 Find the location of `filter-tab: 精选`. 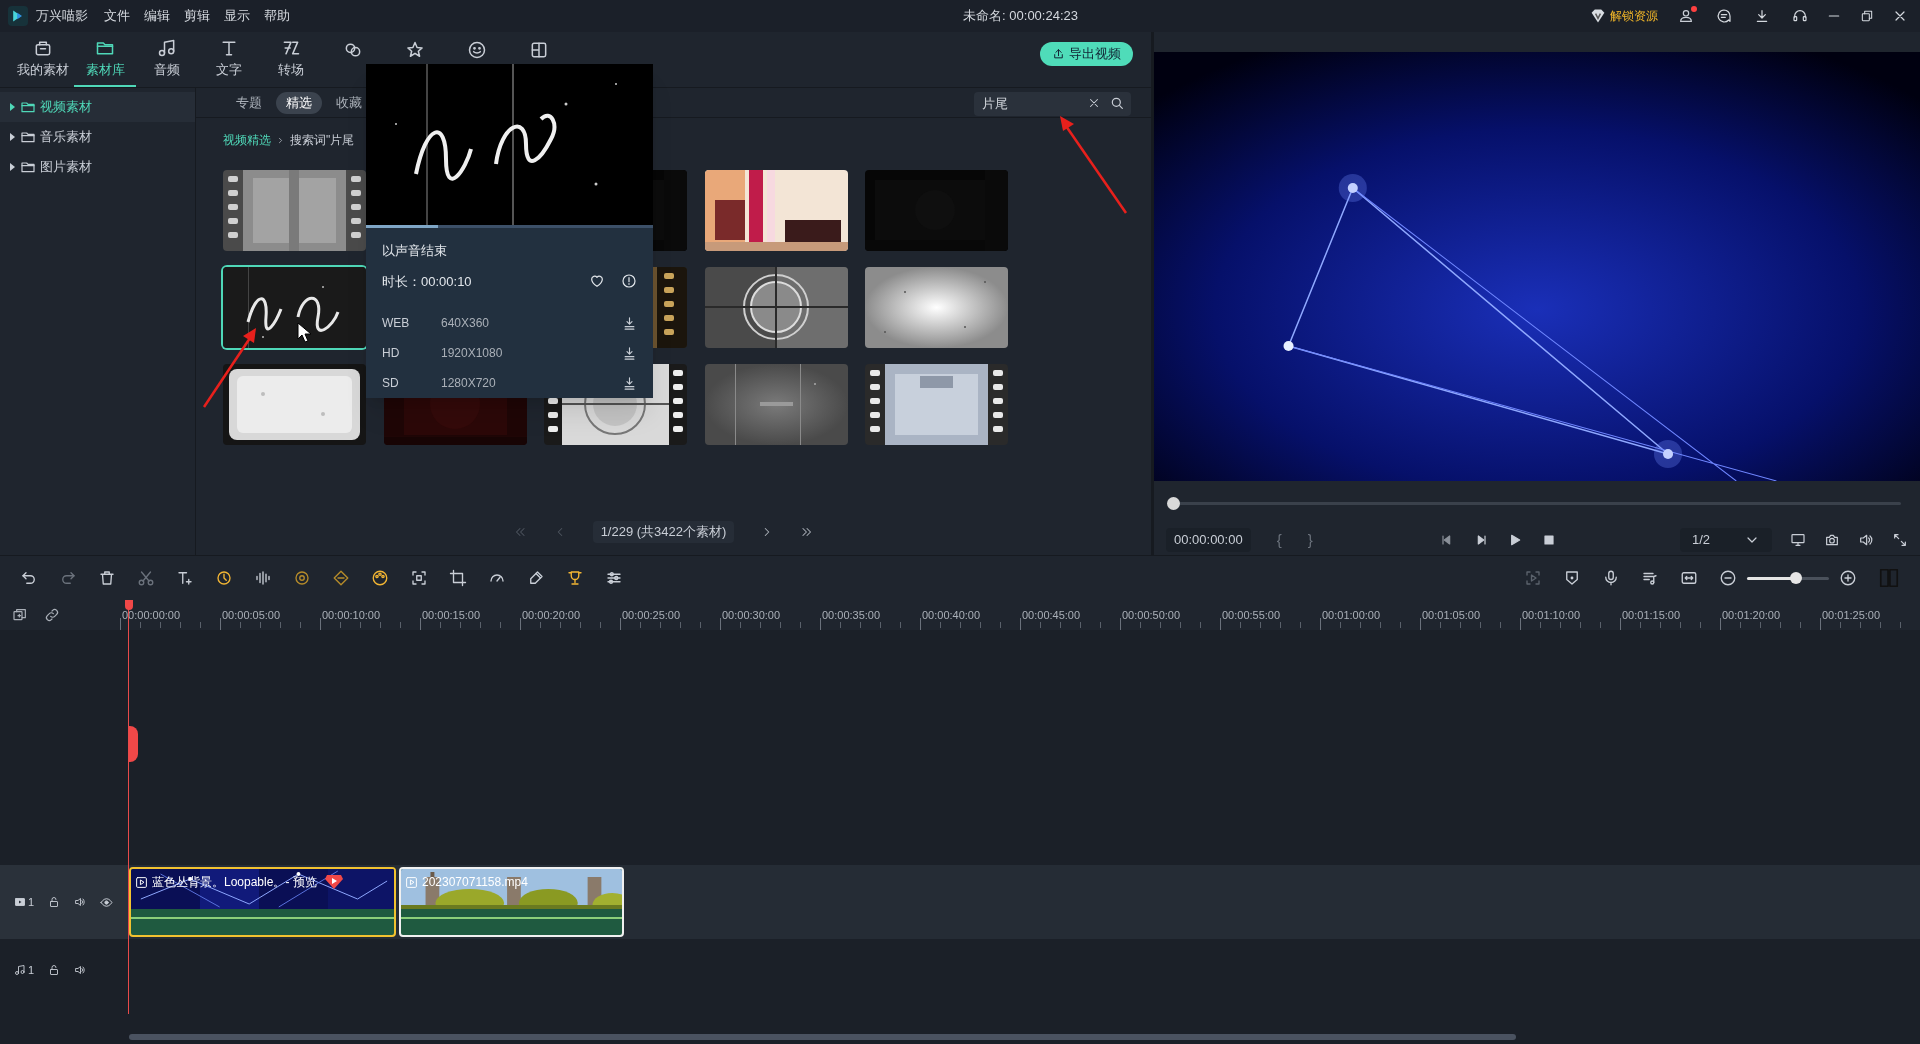

filter-tab: 精选 is located at coordinates (299, 102).